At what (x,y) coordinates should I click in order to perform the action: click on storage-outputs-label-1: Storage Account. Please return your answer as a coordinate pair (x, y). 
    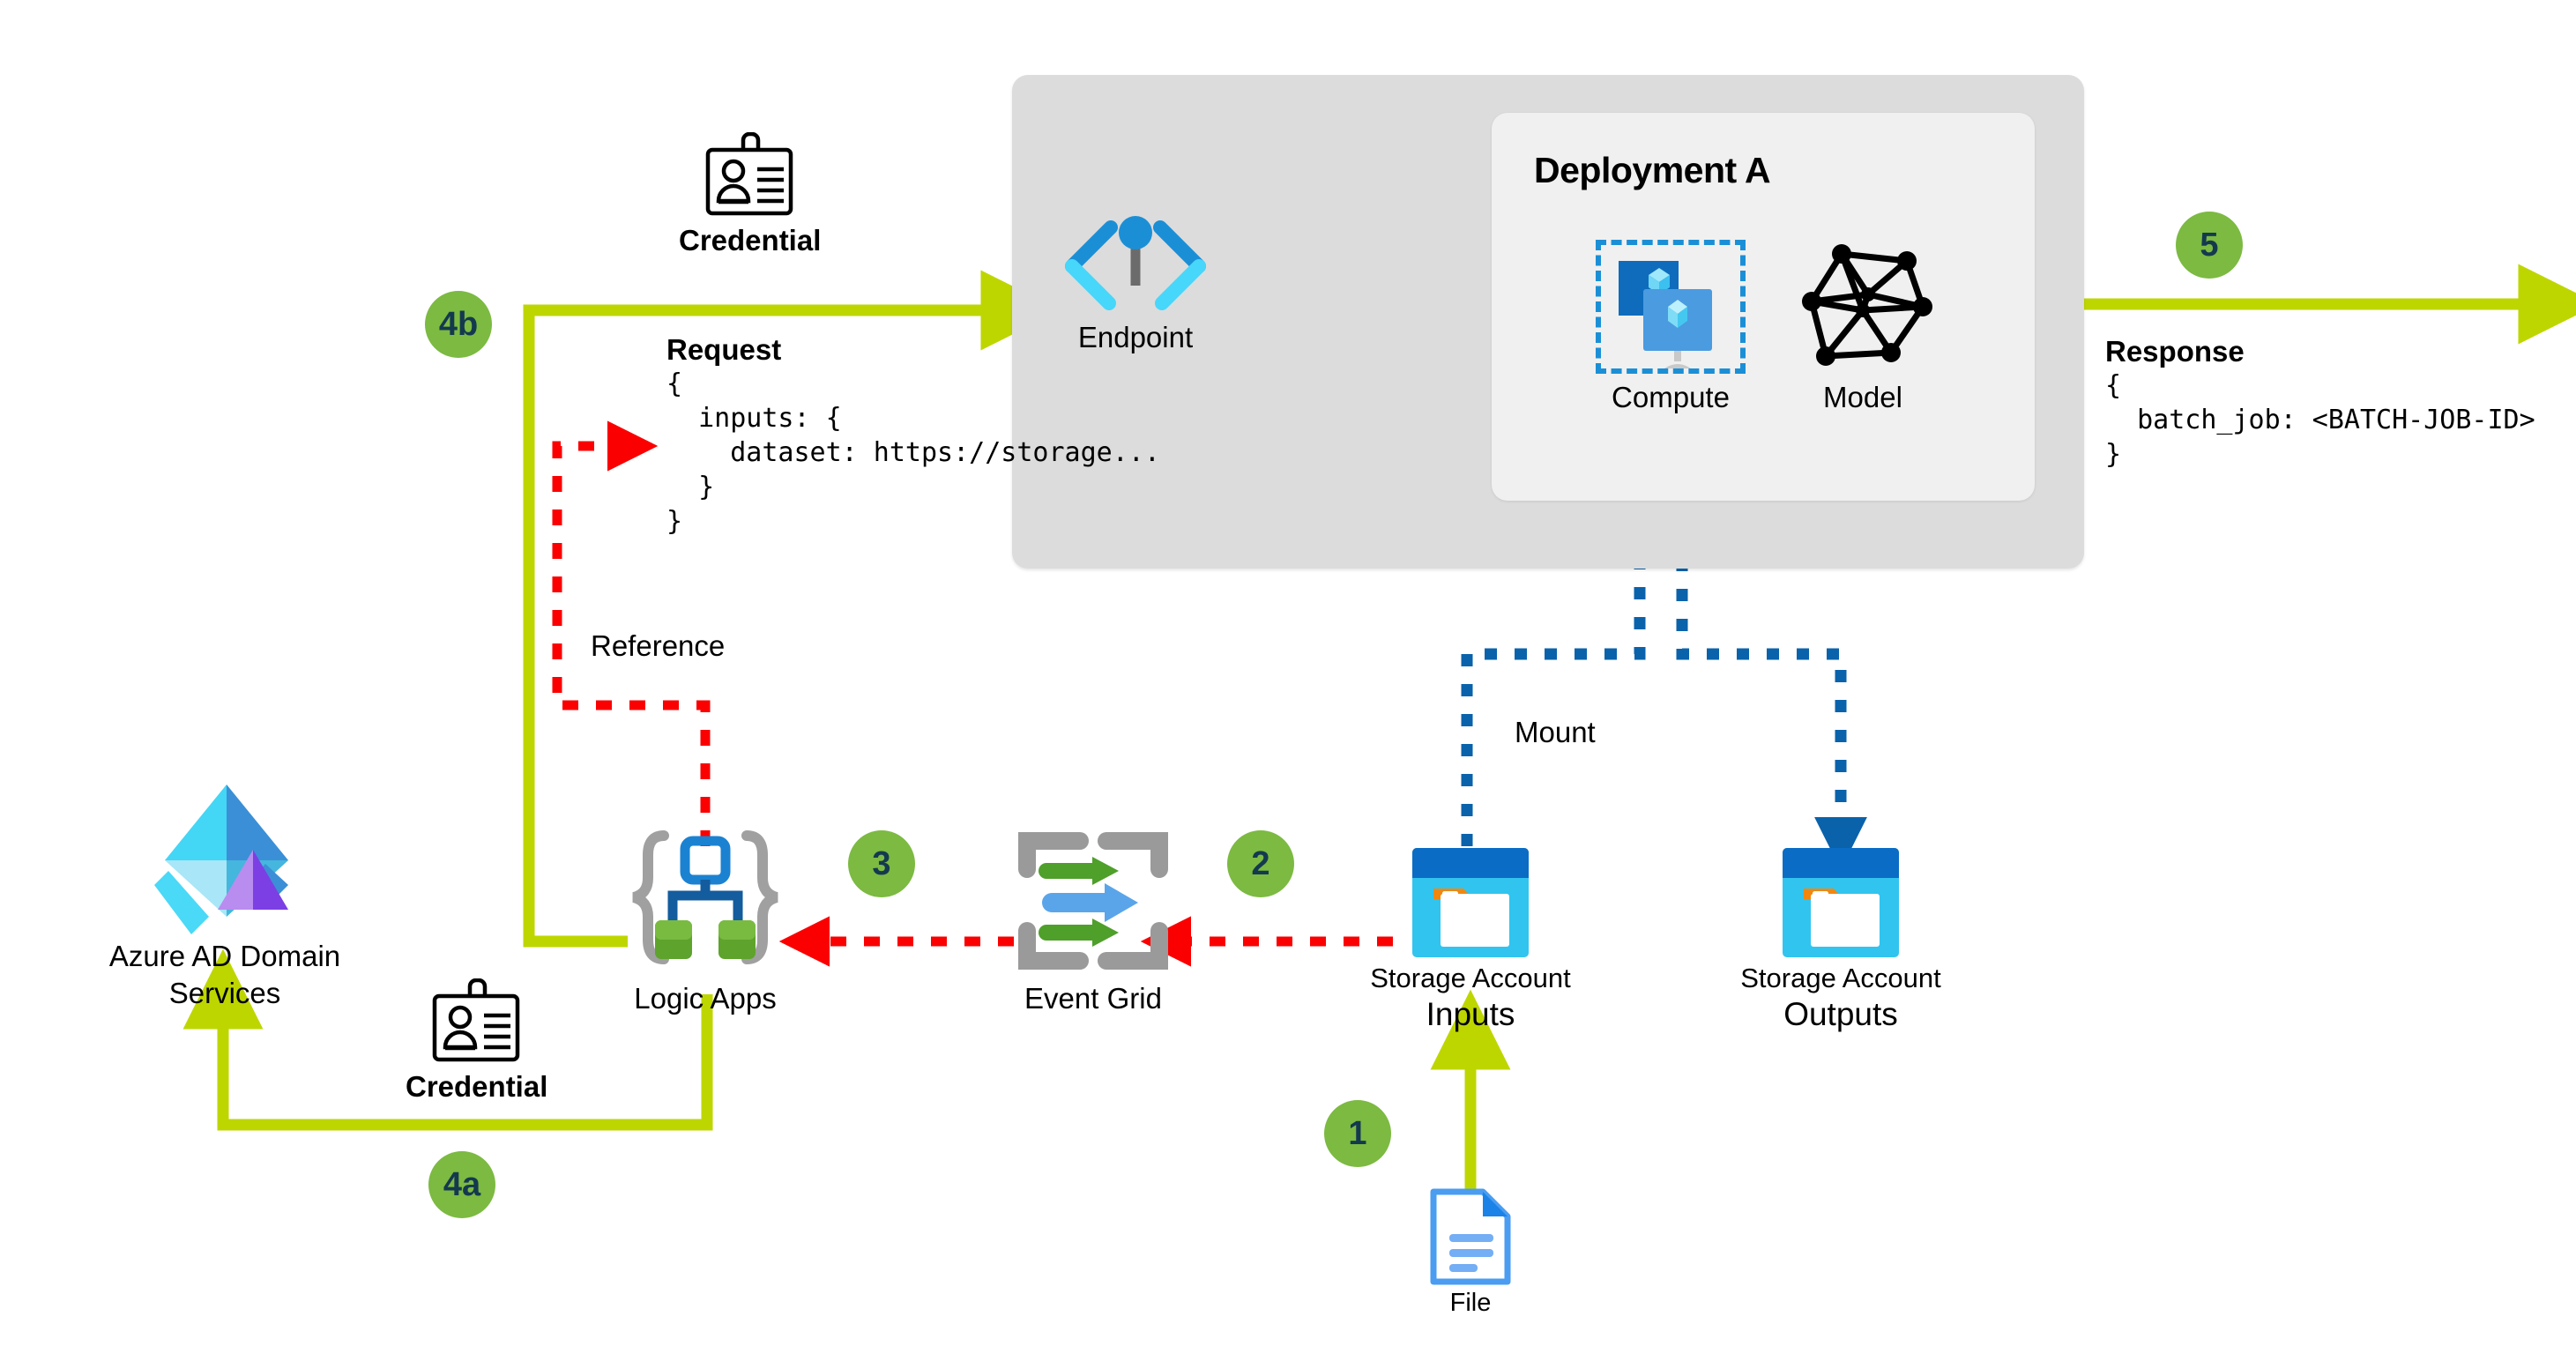
    Looking at the image, I should click on (1840, 978).